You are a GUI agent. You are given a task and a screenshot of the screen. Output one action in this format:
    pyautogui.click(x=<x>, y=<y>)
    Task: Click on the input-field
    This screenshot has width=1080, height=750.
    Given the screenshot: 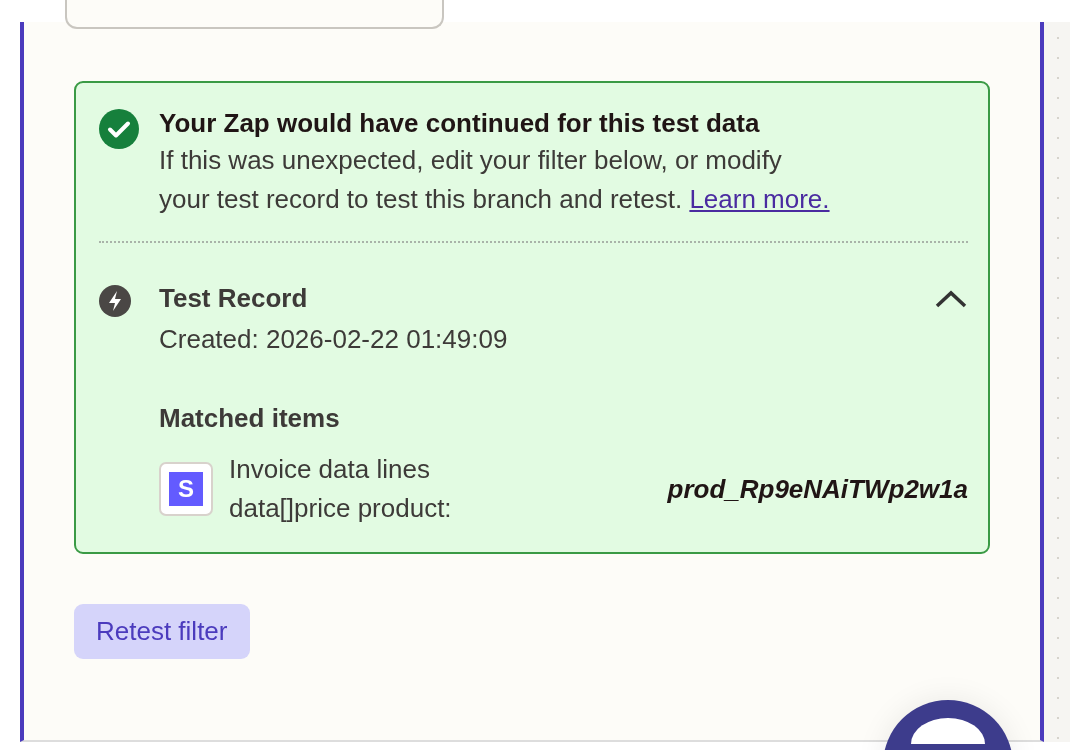 What is the action you would take?
    pyautogui.click(x=254, y=14)
    